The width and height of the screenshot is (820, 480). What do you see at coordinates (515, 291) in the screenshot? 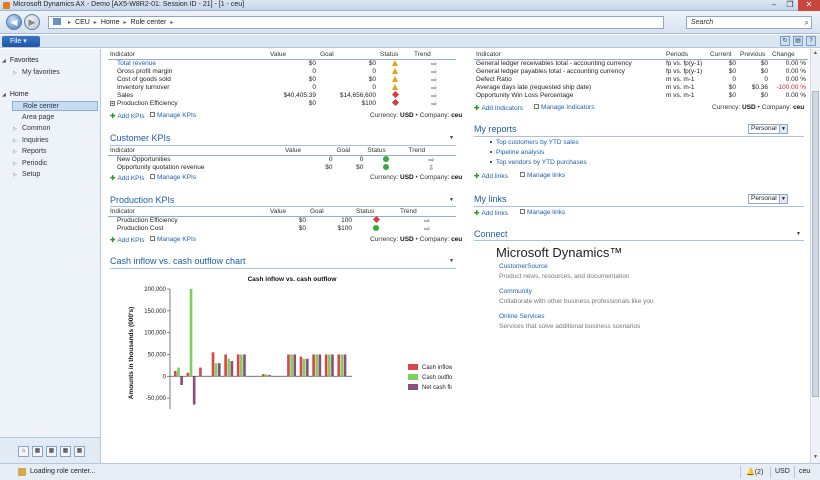
I see `connect-link-community: Community` at bounding box center [515, 291].